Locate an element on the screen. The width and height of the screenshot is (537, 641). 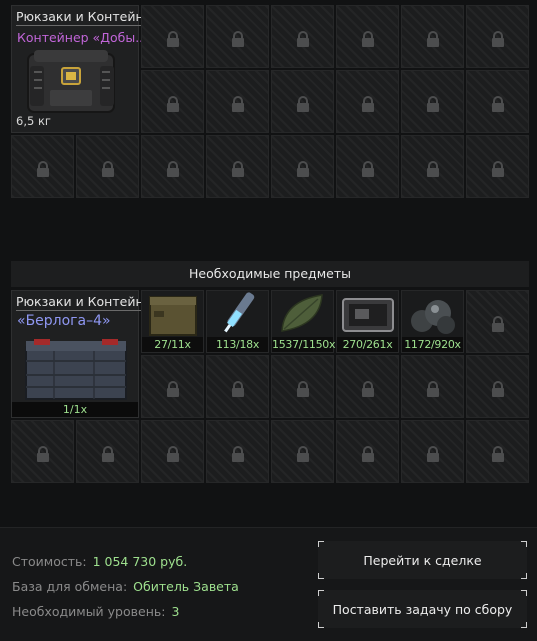
container-case-icon is located at coordinates (71, 81).